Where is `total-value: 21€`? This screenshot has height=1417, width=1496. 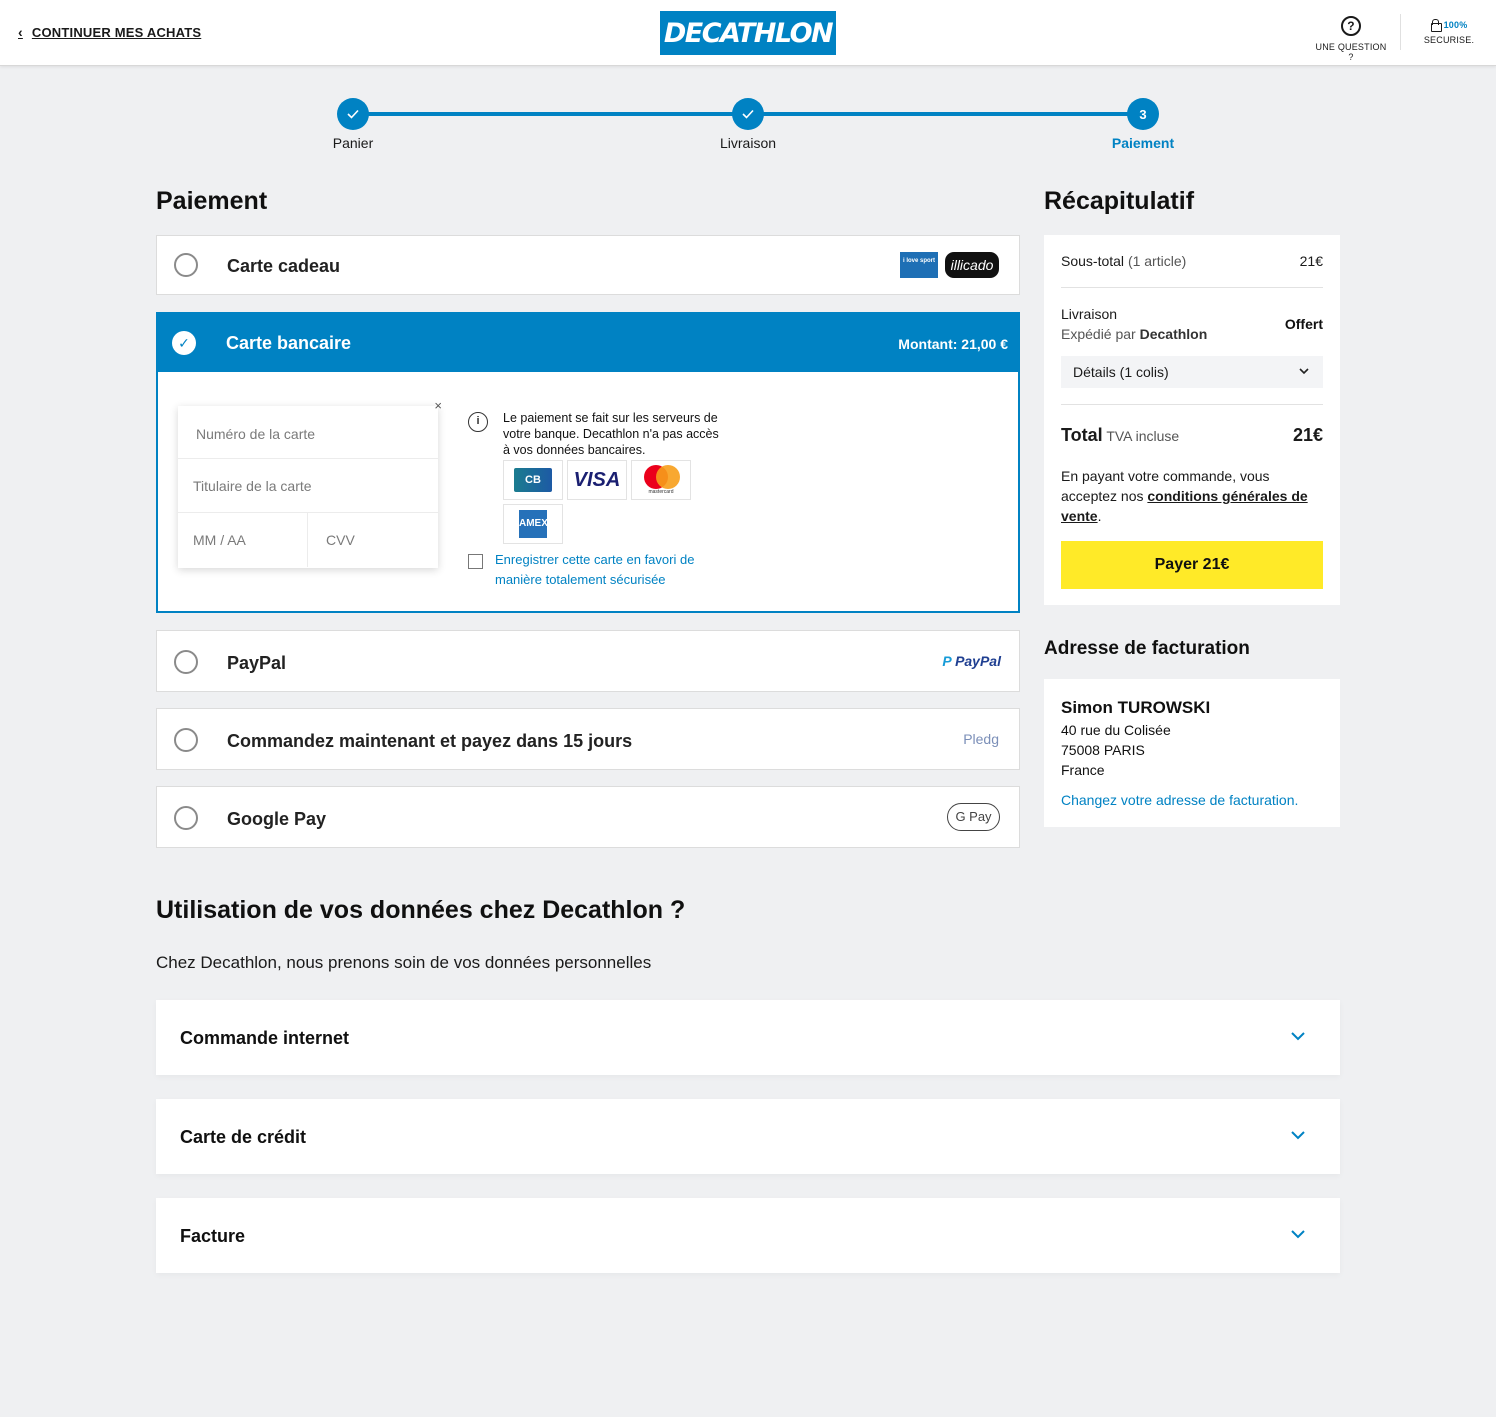
total-value: 21€ is located at coordinates (1307, 435).